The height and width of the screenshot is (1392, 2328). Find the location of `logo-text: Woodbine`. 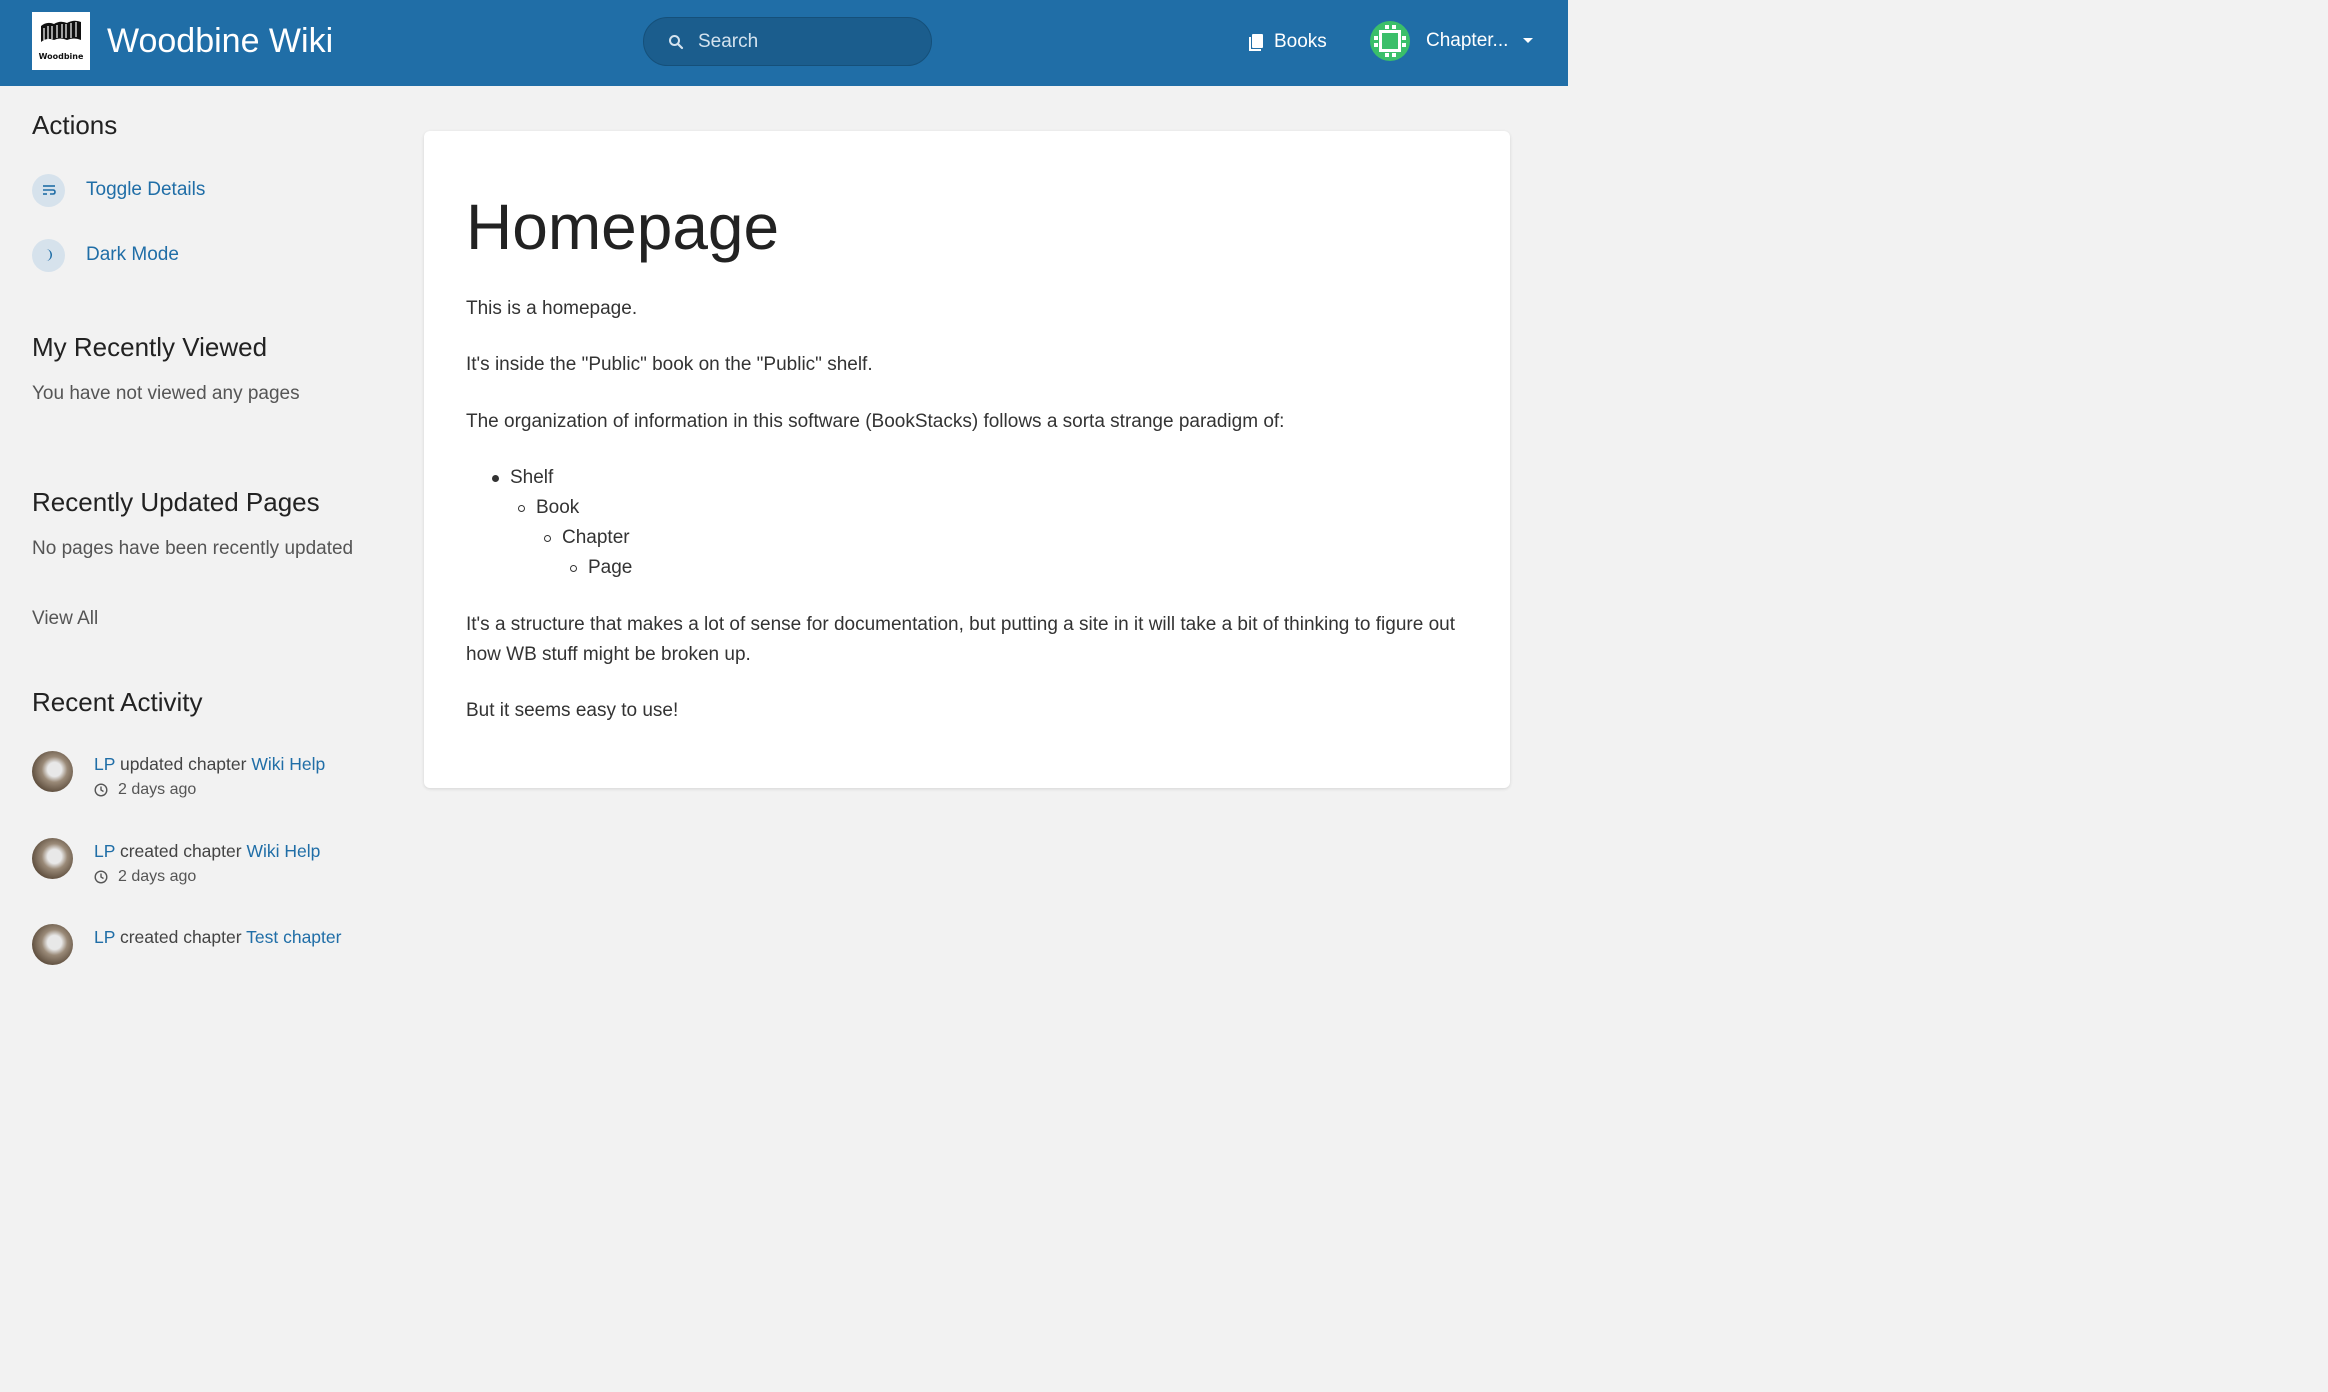

logo-text: Woodbine is located at coordinates (61, 56).